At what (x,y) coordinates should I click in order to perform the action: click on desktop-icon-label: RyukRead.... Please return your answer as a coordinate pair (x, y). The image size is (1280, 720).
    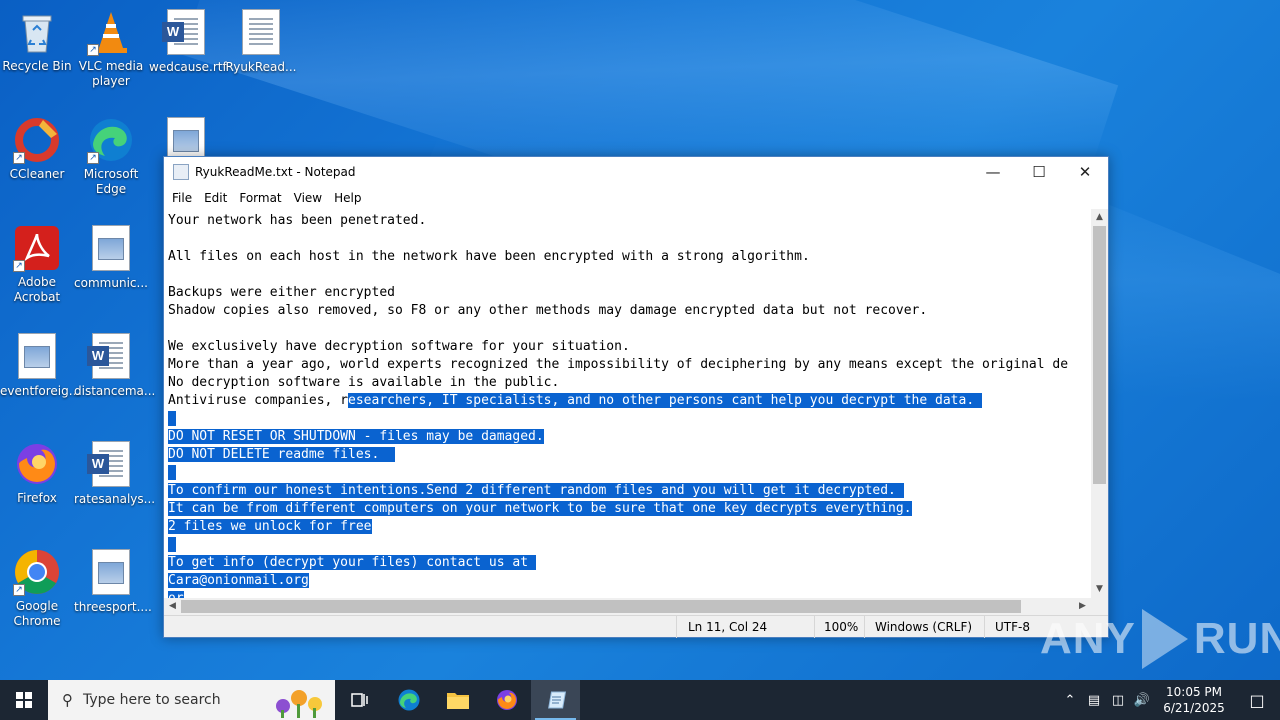
    Looking at the image, I should click on (261, 67).